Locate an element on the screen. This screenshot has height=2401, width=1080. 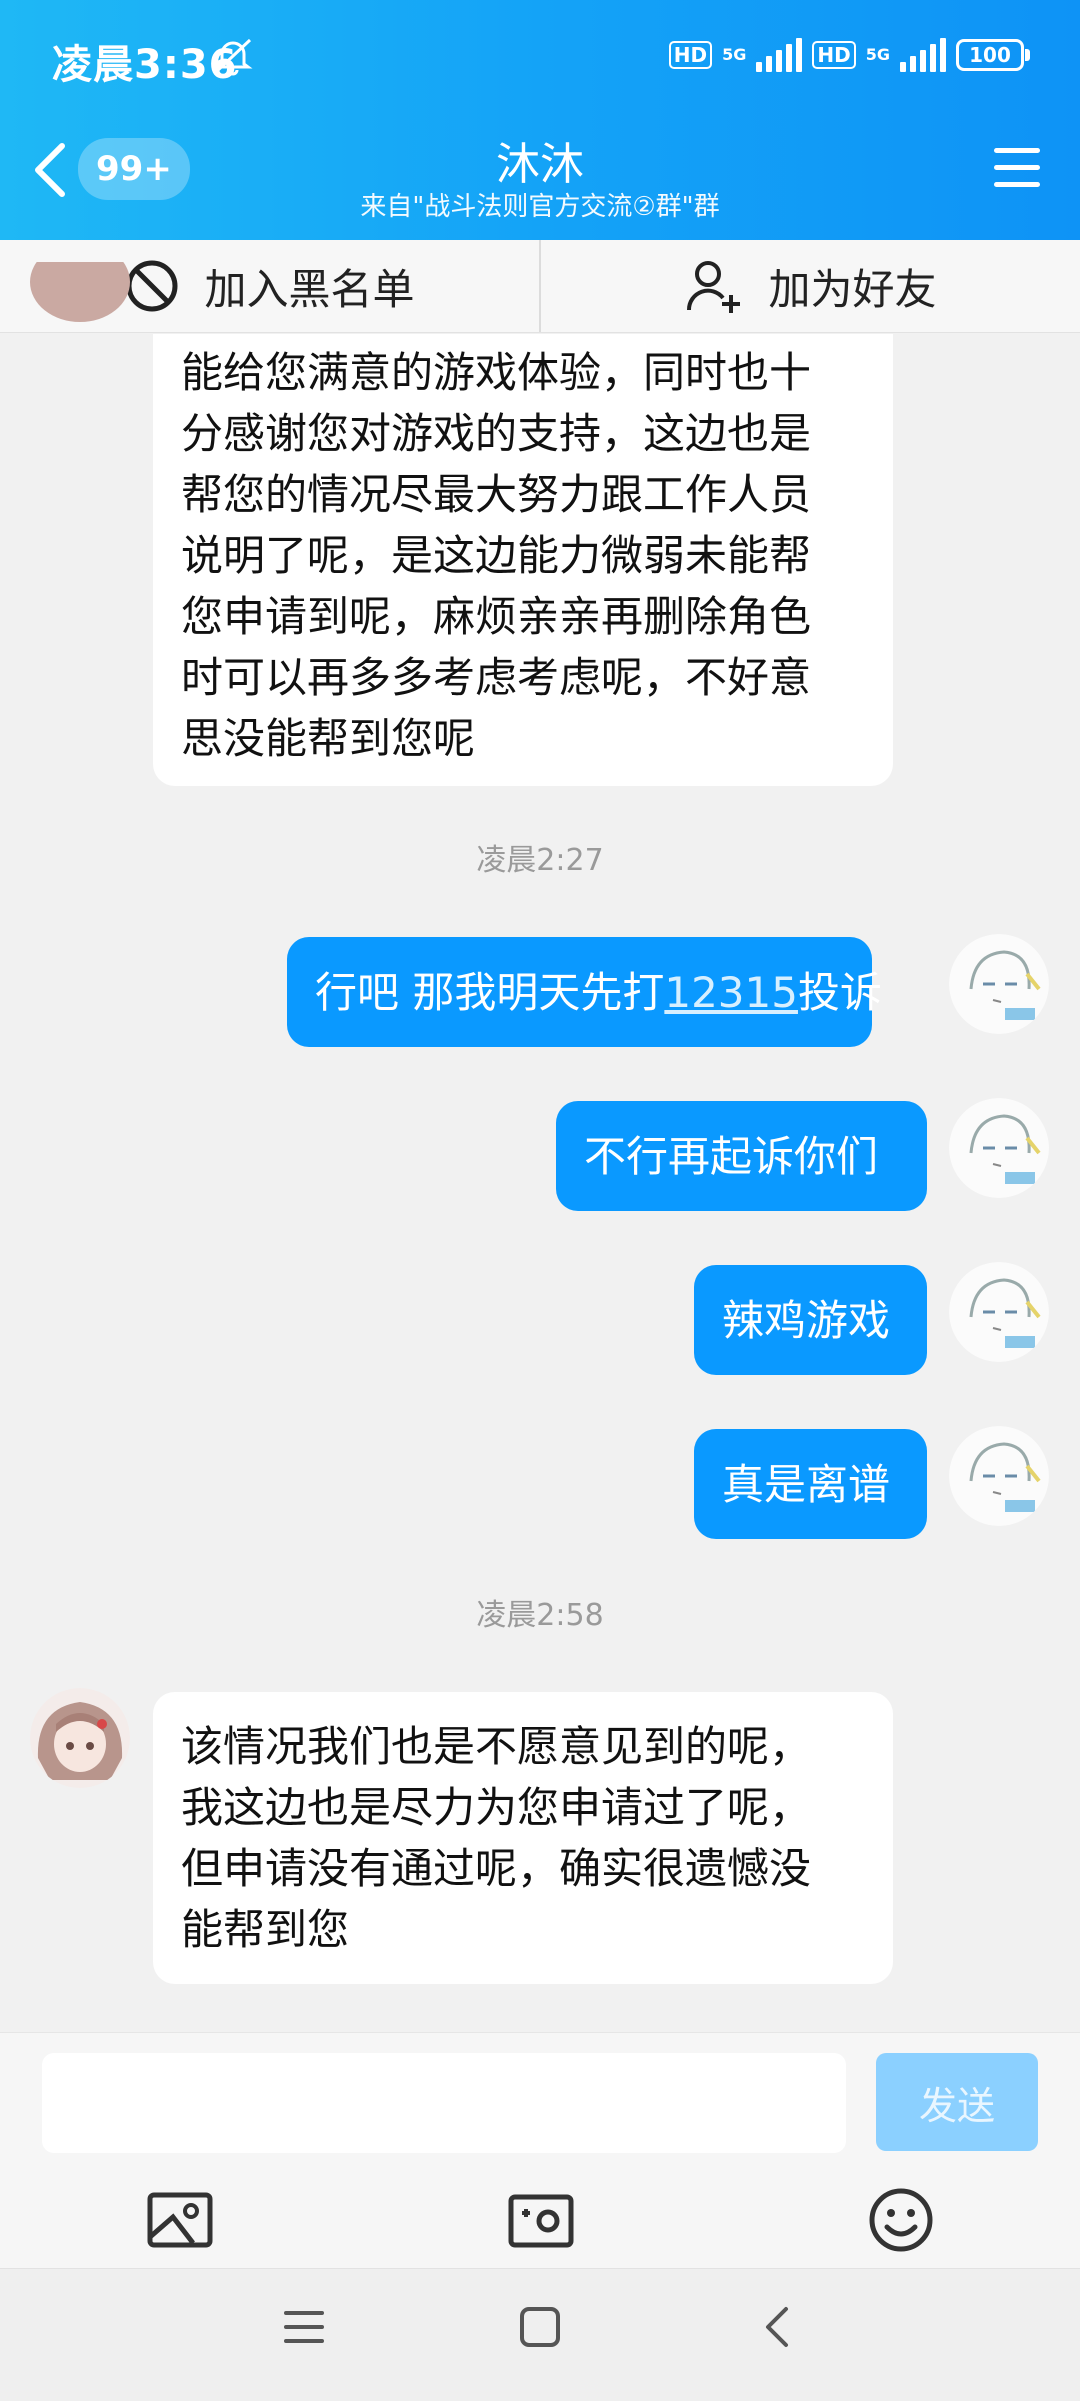
message-line: 能帮到您 is located at coordinates (265, 1929).